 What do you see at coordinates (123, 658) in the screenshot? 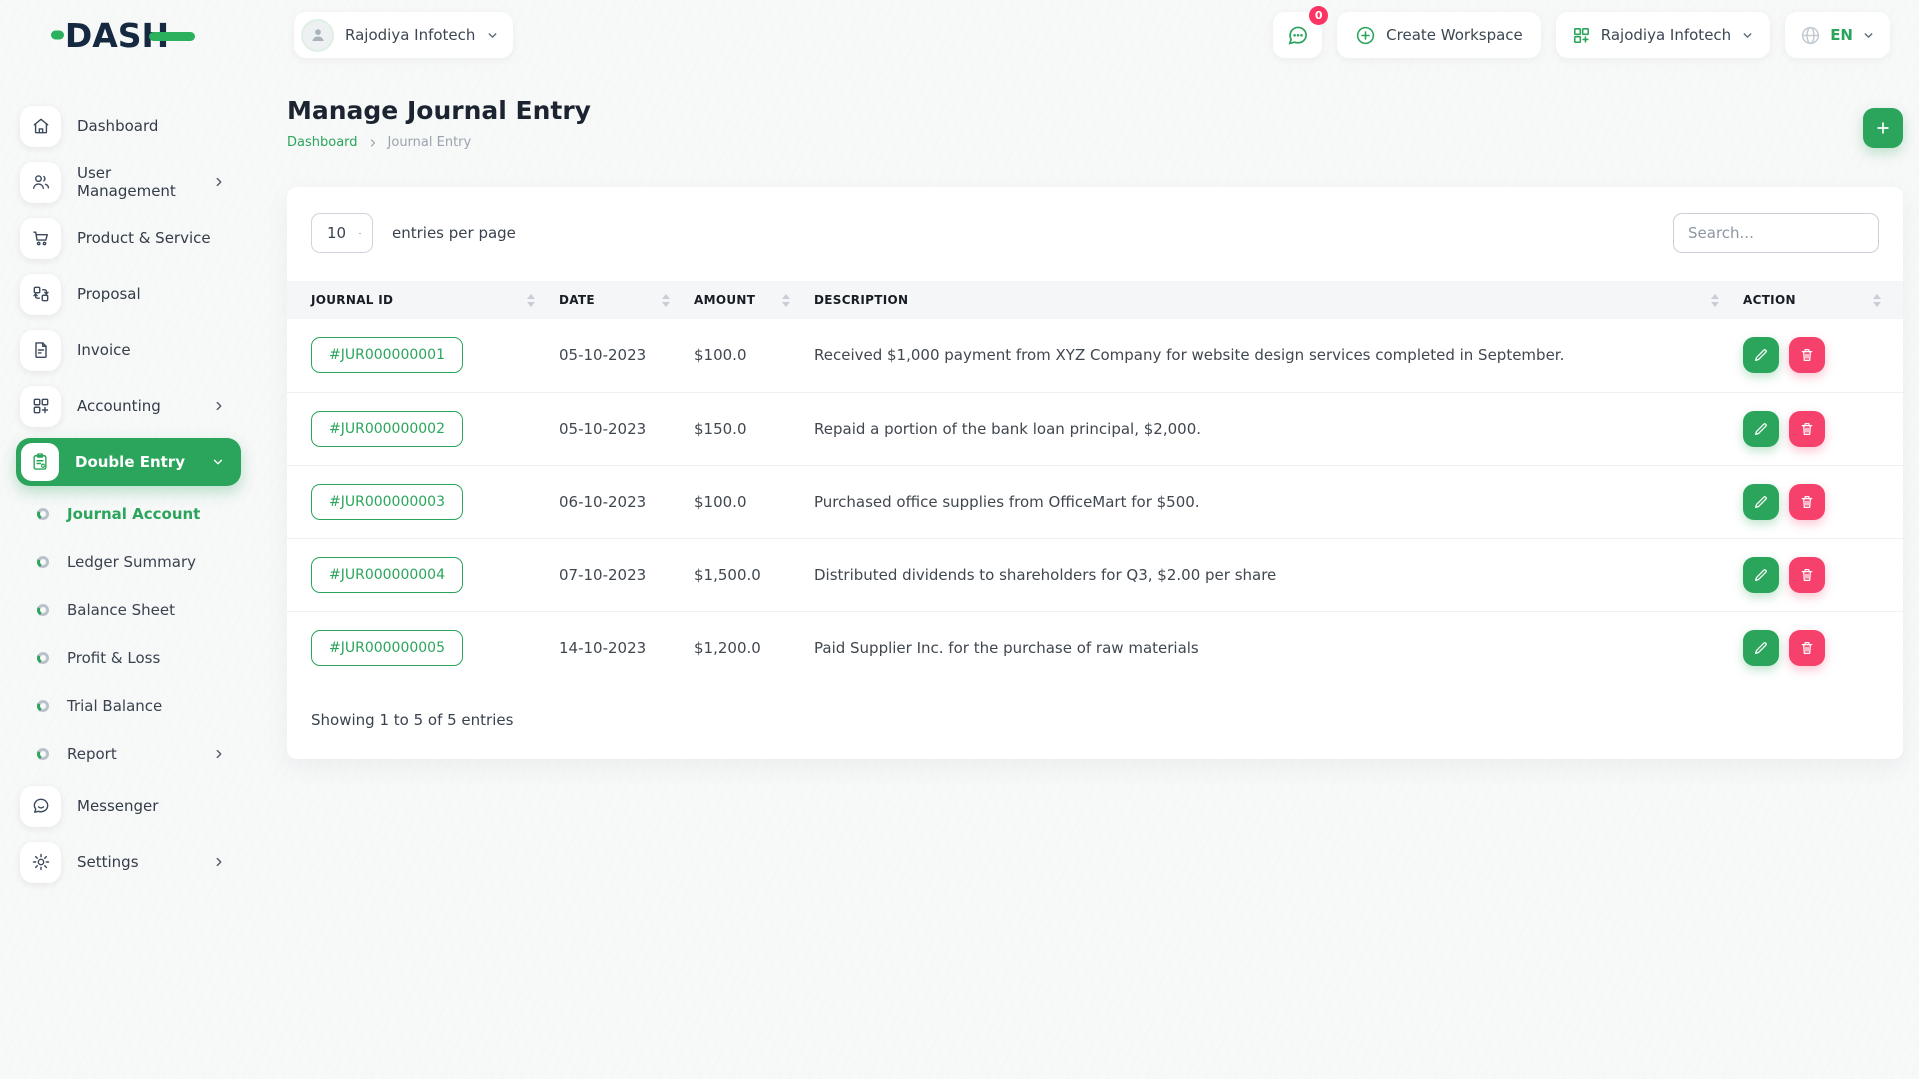
I see `submenu-item-profit-loss: Profit & Loss` at bounding box center [123, 658].